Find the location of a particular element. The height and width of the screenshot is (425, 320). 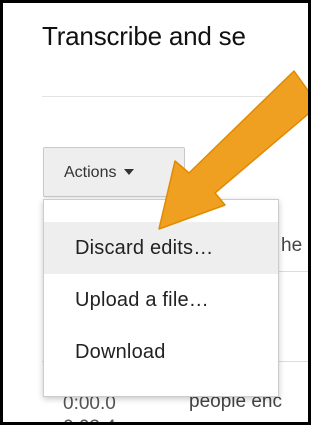

actions-button-label: Actions is located at coordinates (90, 172).